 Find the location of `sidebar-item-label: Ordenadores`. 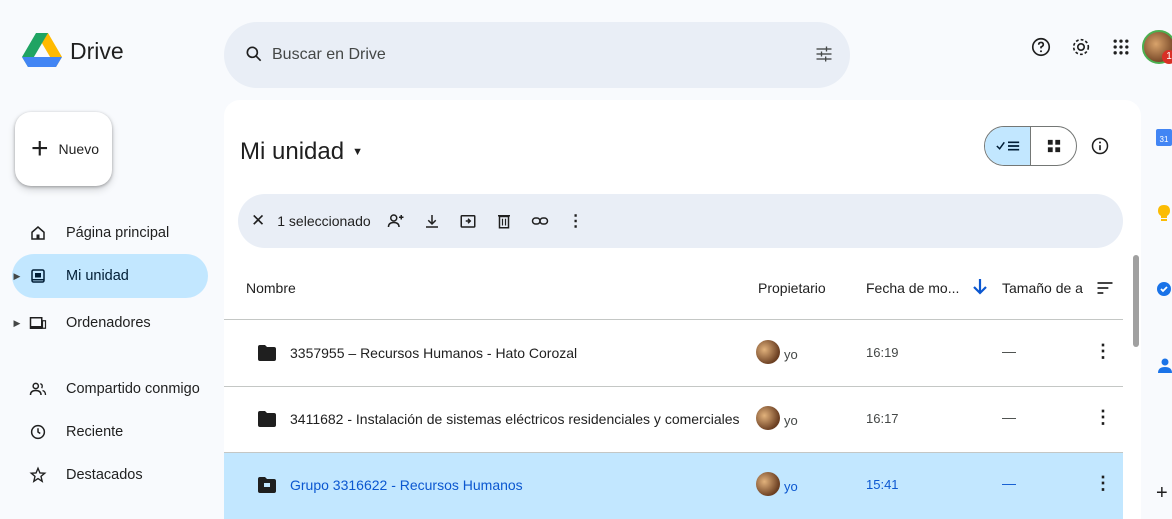

sidebar-item-label: Ordenadores is located at coordinates (108, 323).